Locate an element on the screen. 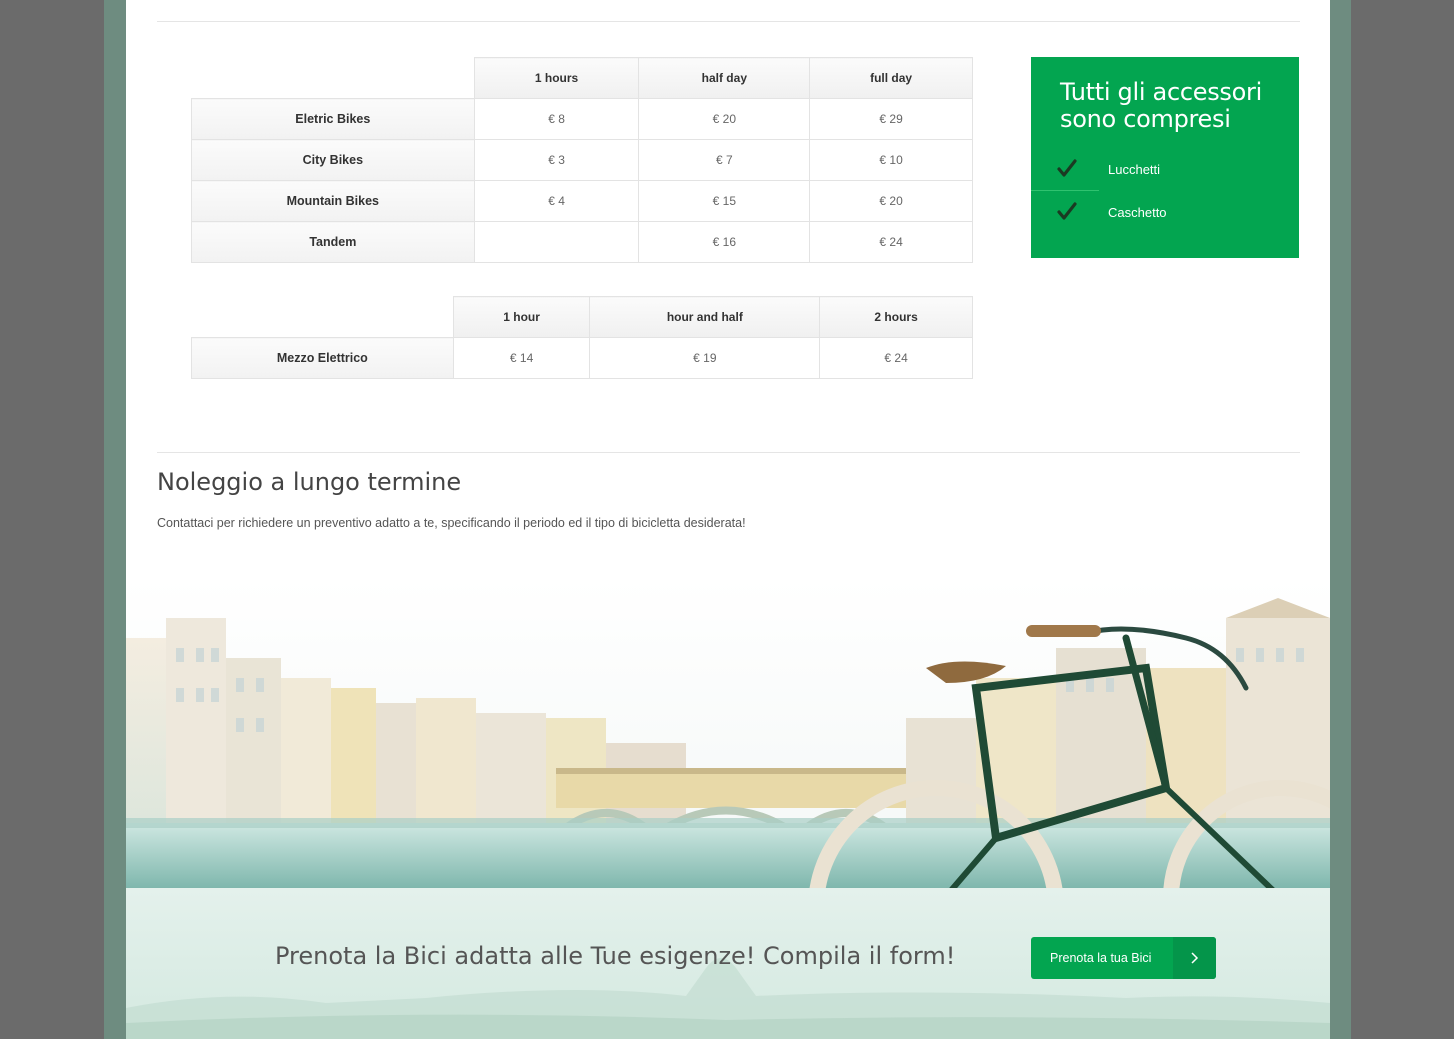 This screenshot has width=1454, height=1039. price-cell: € 10 is located at coordinates (891, 160).